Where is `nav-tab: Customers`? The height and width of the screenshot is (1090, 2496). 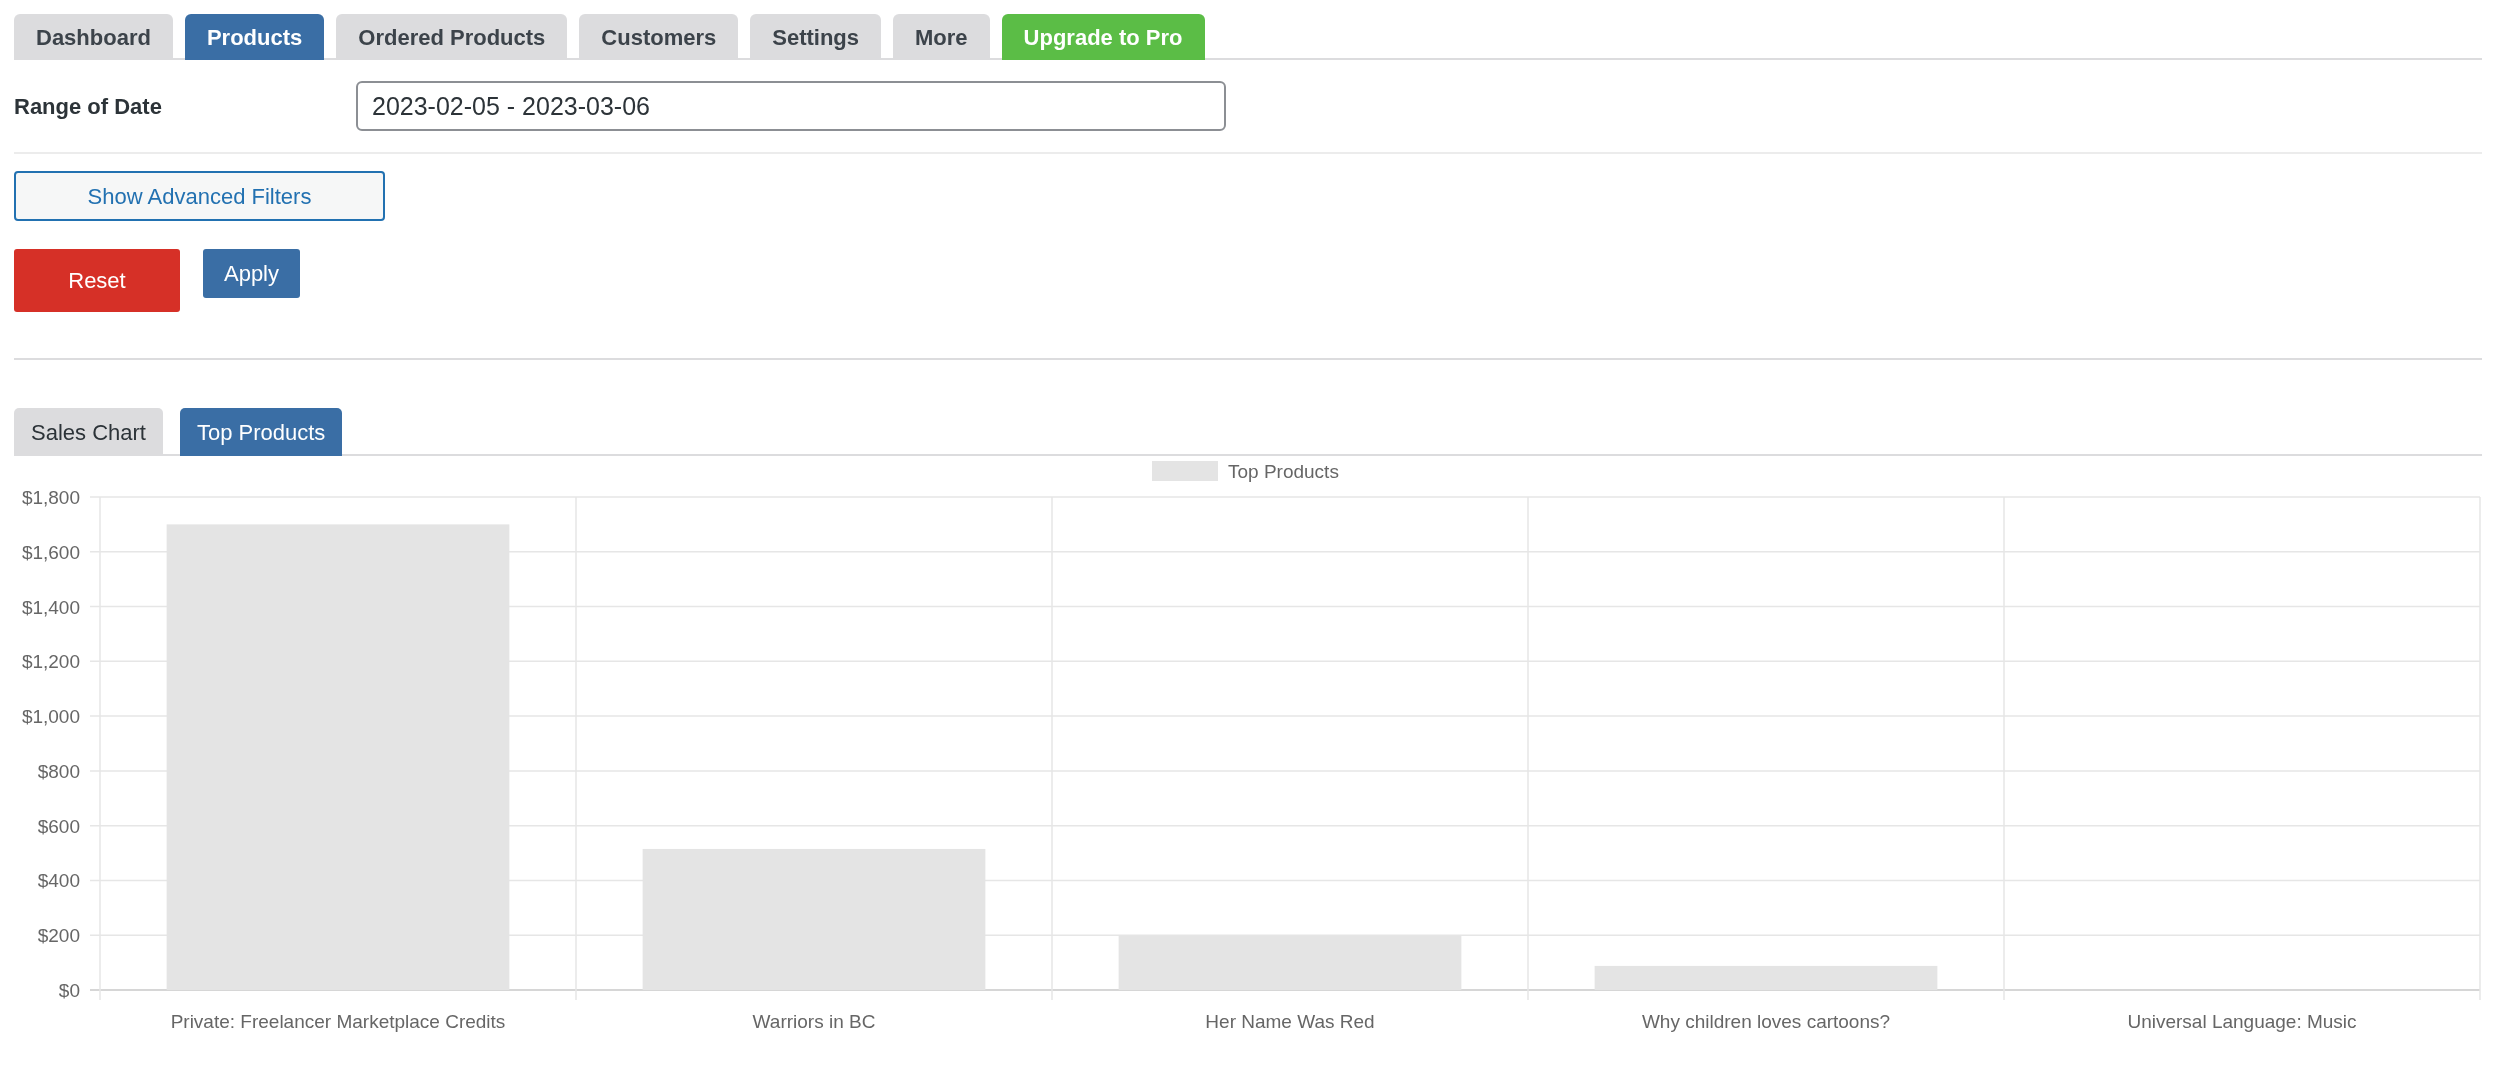
nav-tab: Customers is located at coordinates (659, 37).